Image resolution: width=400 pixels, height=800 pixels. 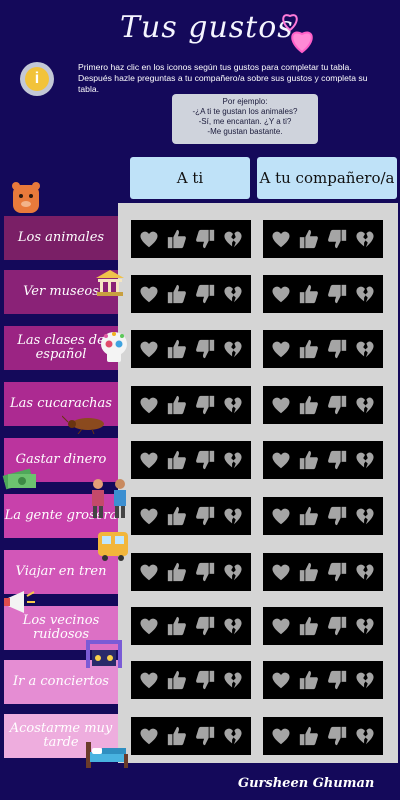 What do you see at coordinates (19, 479) in the screenshot?
I see `money-icon` at bounding box center [19, 479].